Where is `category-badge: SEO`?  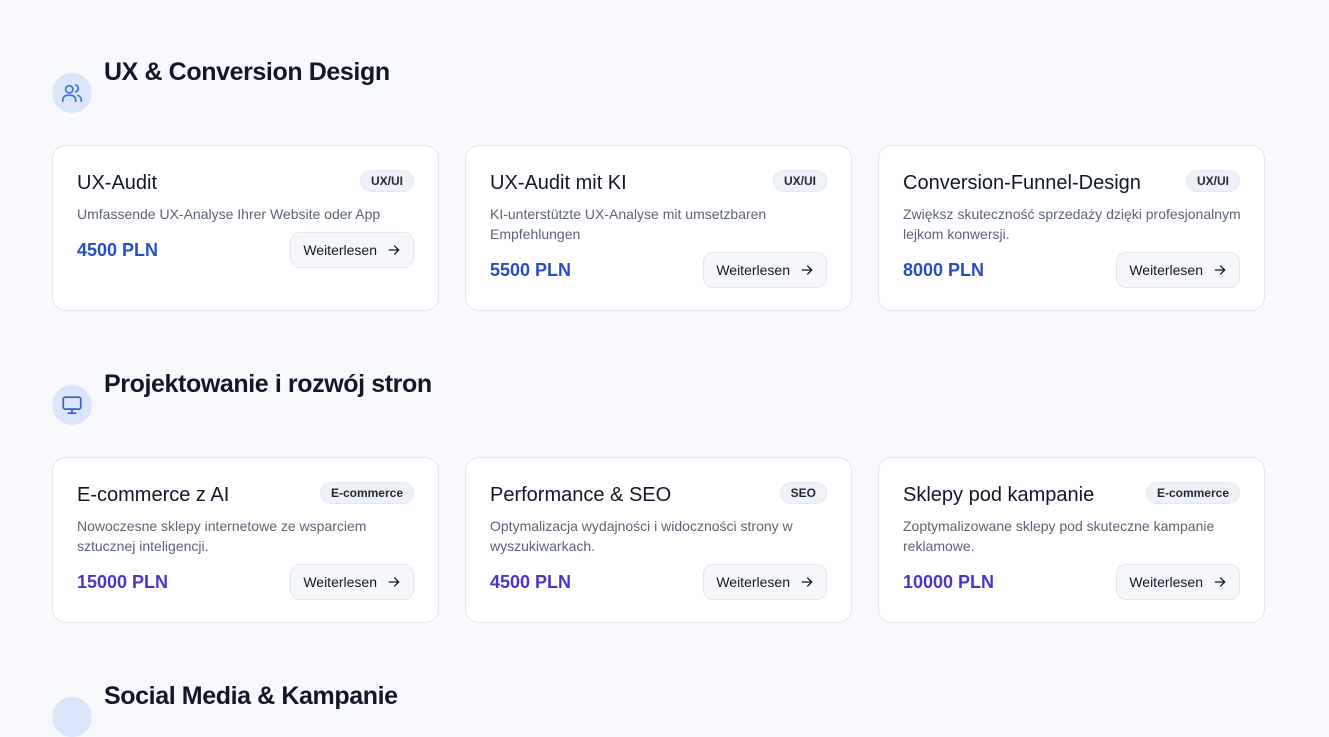
category-badge: SEO is located at coordinates (803, 493).